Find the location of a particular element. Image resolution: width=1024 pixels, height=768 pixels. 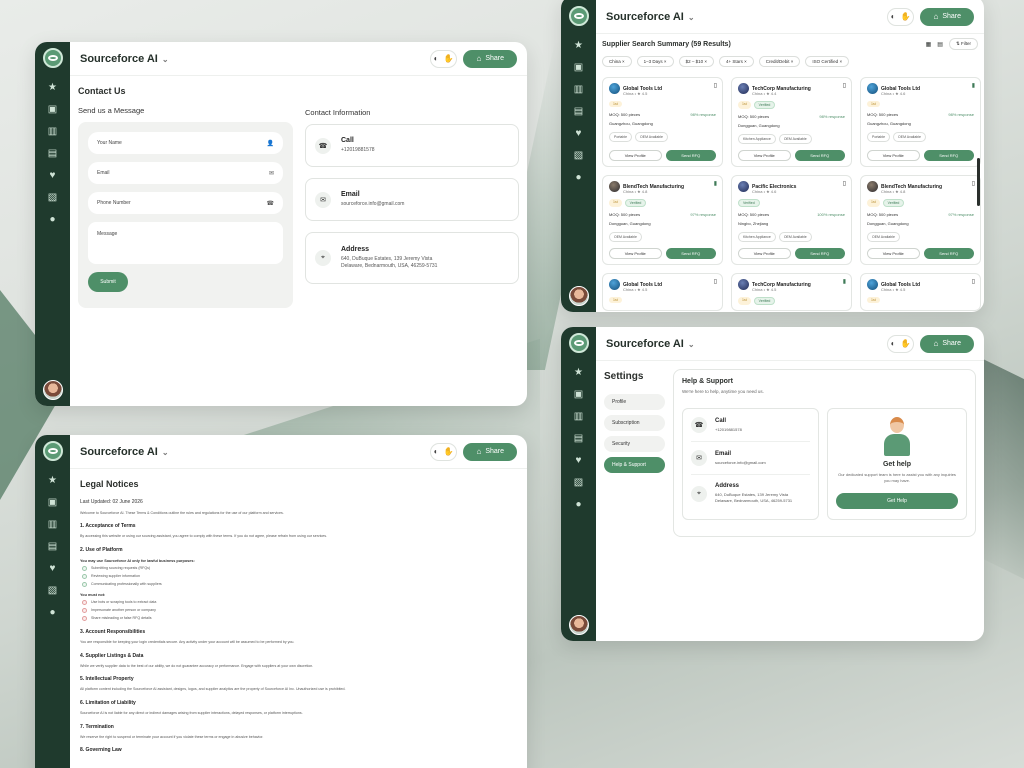

phone-field: Phone Number ☎ is located at coordinates (185, 203).